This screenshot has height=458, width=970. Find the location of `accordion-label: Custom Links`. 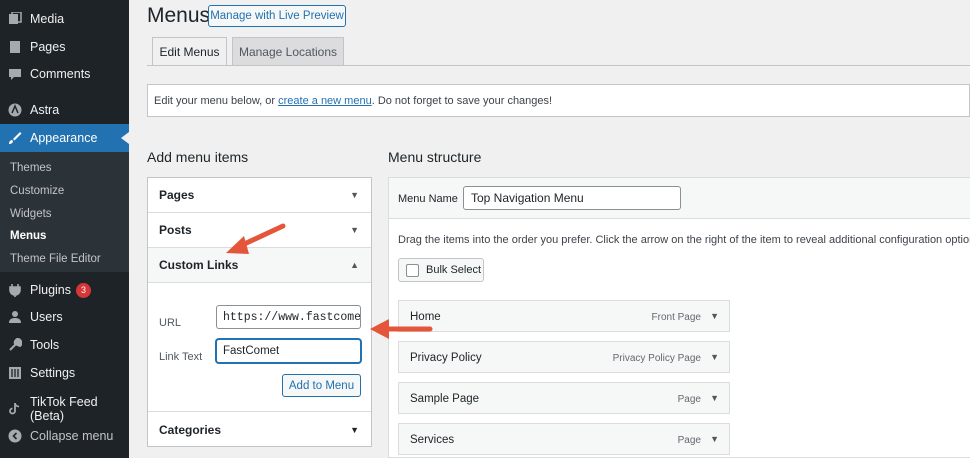

accordion-label: Custom Links is located at coordinates (199, 265).